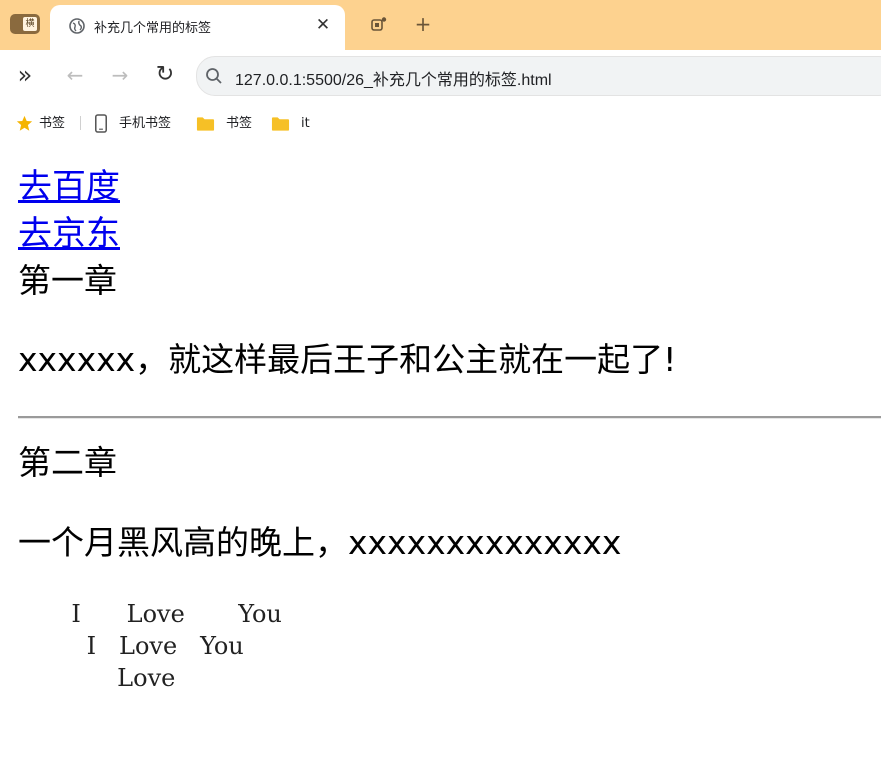 The image size is (881, 778). Describe the element at coordinates (320, 542) in the screenshot. I see `chapter2-paragraph: 一个月黑风高的晚上，xxxxxxxxxxxxxx` at that location.